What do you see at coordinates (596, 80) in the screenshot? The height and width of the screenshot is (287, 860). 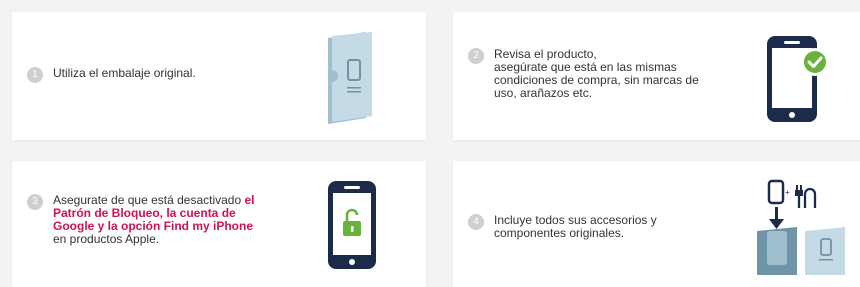 I see `step-2-line-3: condiciones de compra, sin marcas de` at bounding box center [596, 80].